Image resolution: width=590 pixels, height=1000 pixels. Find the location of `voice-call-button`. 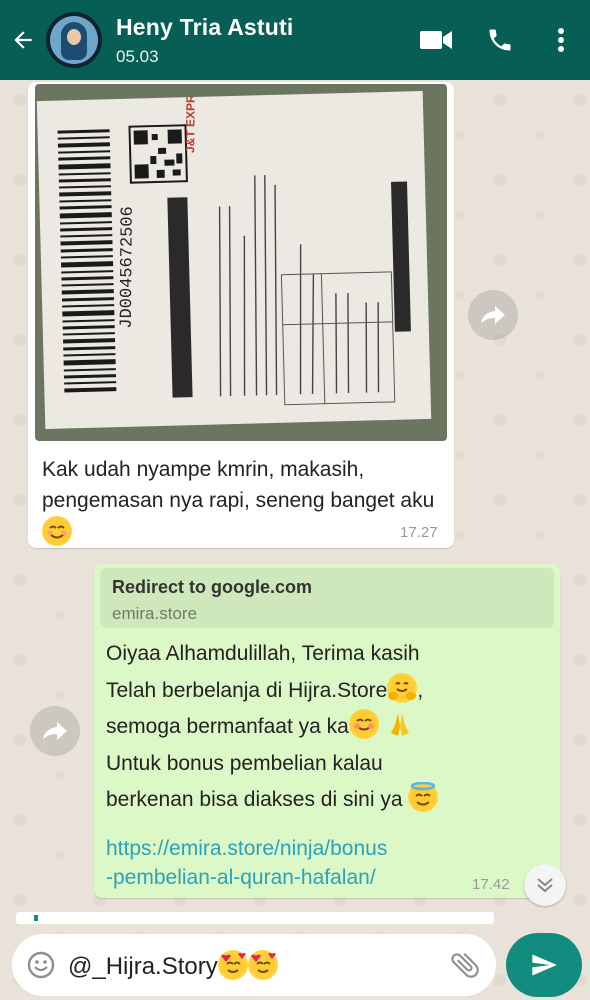

voice-call-button is located at coordinates (500, 40).